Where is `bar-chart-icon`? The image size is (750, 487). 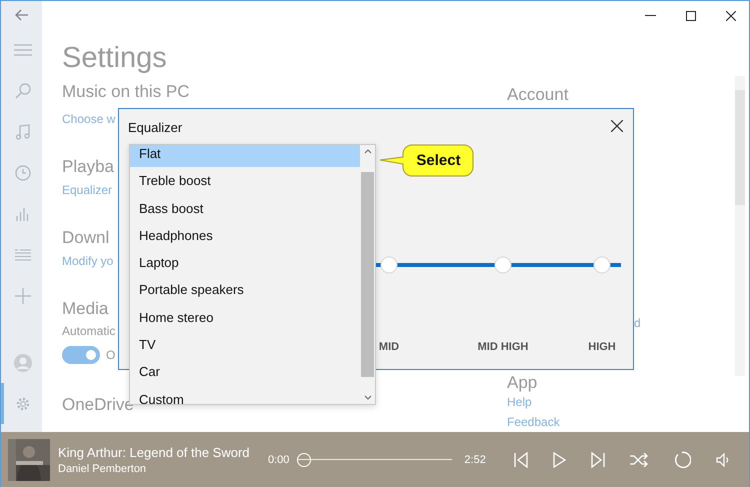 bar-chart-icon is located at coordinates (23, 213).